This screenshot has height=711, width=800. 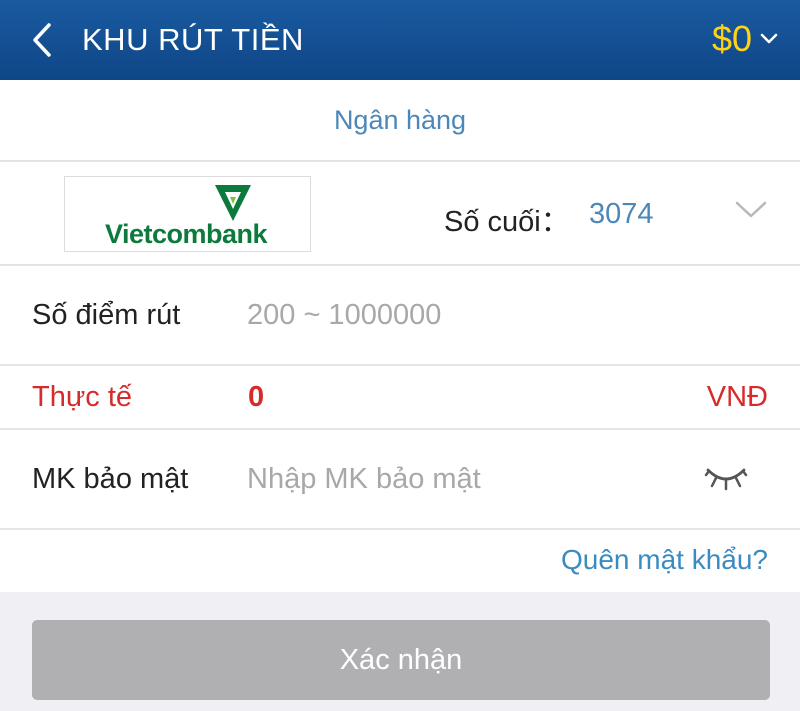 I want to click on balance-dropdown: $0, so click(x=745, y=39).